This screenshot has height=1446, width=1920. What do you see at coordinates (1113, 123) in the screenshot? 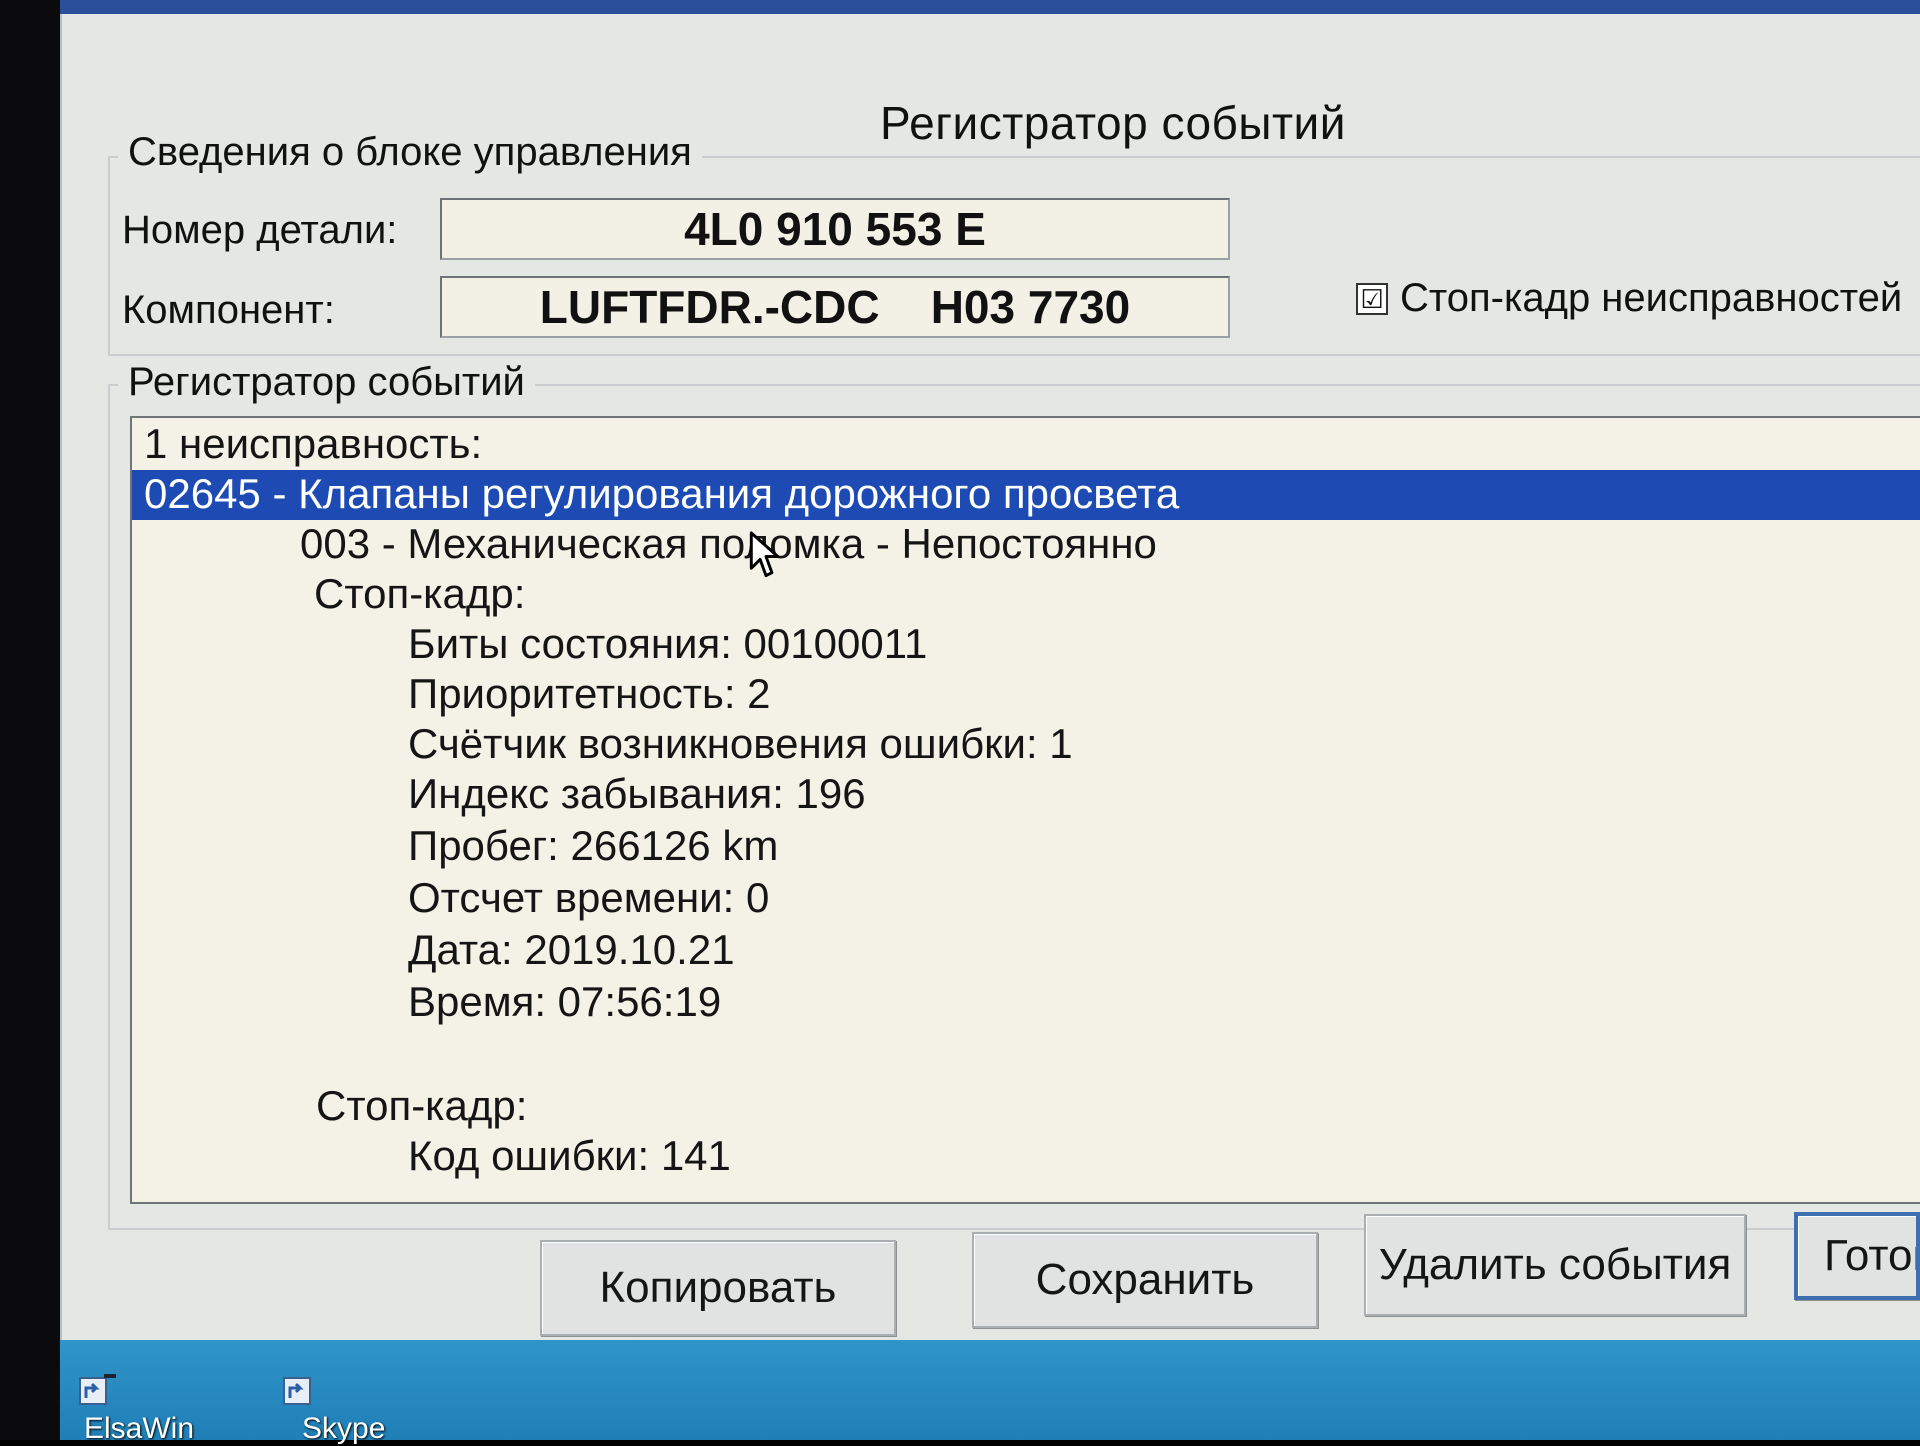
I see `dialog-title: Регистратор событий` at bounding box center [1113, 123].